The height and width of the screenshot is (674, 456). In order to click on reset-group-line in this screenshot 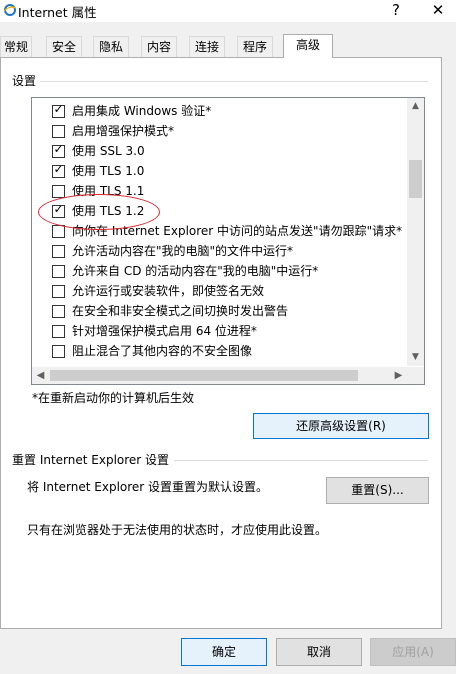, I will do `click(301, 460)`.